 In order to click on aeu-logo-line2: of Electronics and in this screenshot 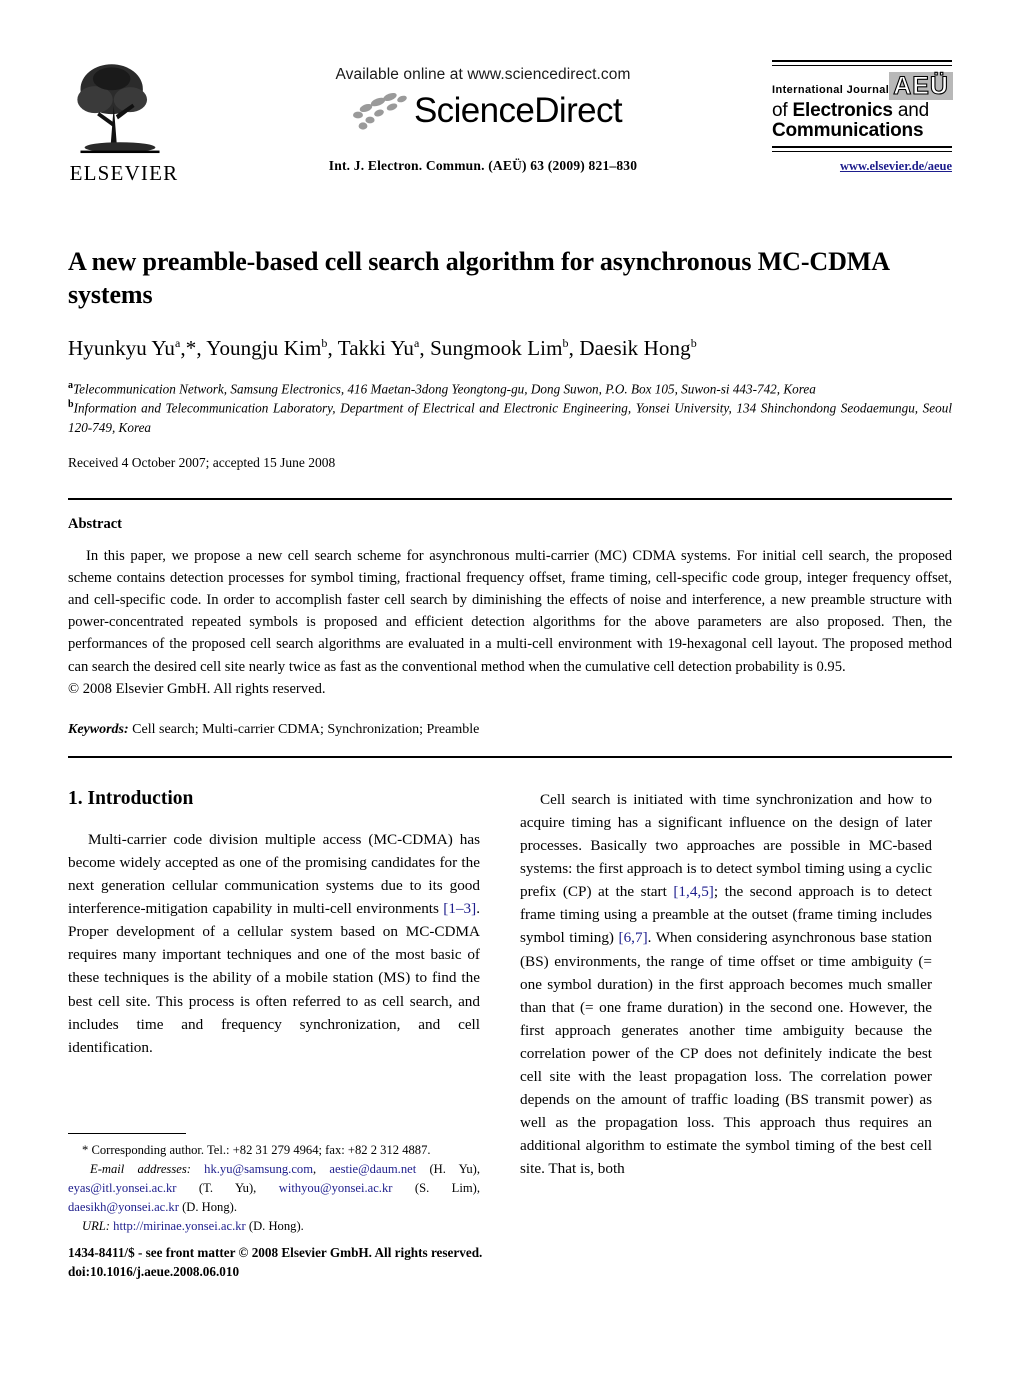, I will do `click(862, 110)`.